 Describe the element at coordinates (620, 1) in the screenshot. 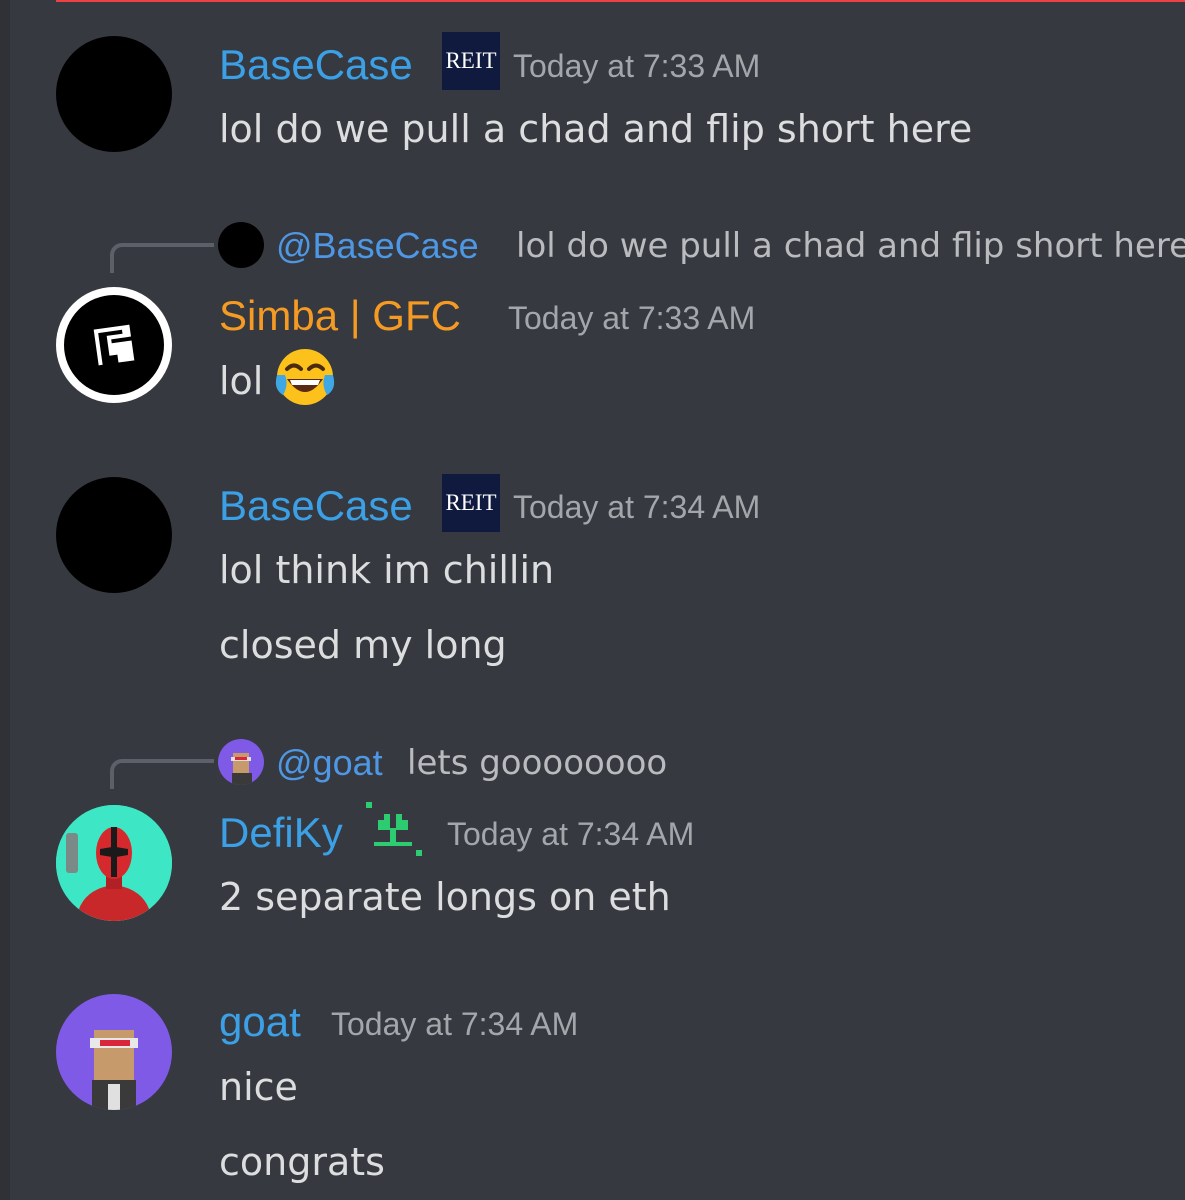

I see `new-messages-divider` at that location.